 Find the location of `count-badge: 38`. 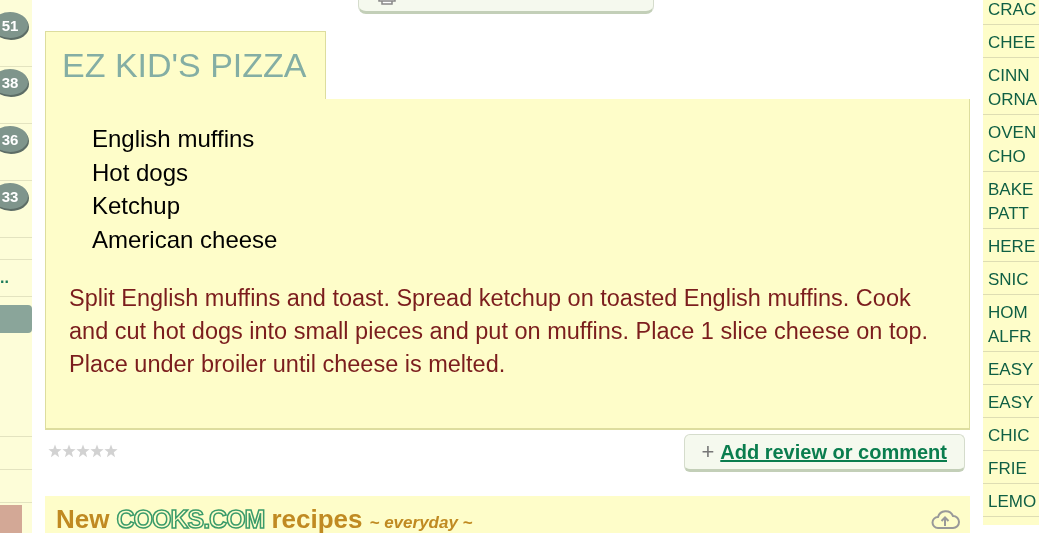

count-badge: 38 is located at coordinates (14, 82).